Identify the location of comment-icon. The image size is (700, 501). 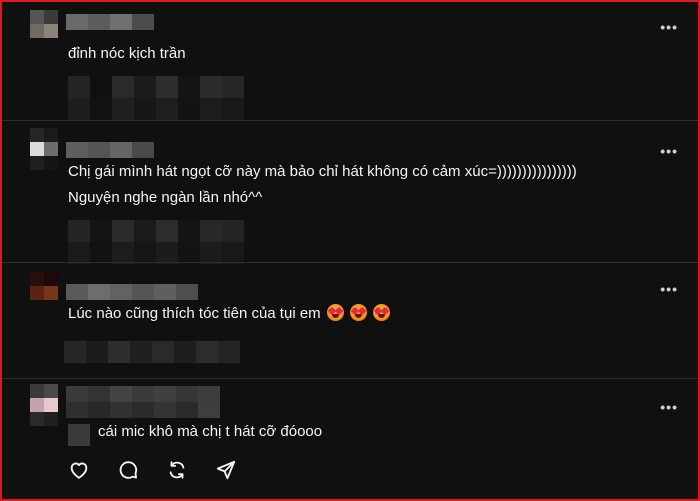
(128, 470).